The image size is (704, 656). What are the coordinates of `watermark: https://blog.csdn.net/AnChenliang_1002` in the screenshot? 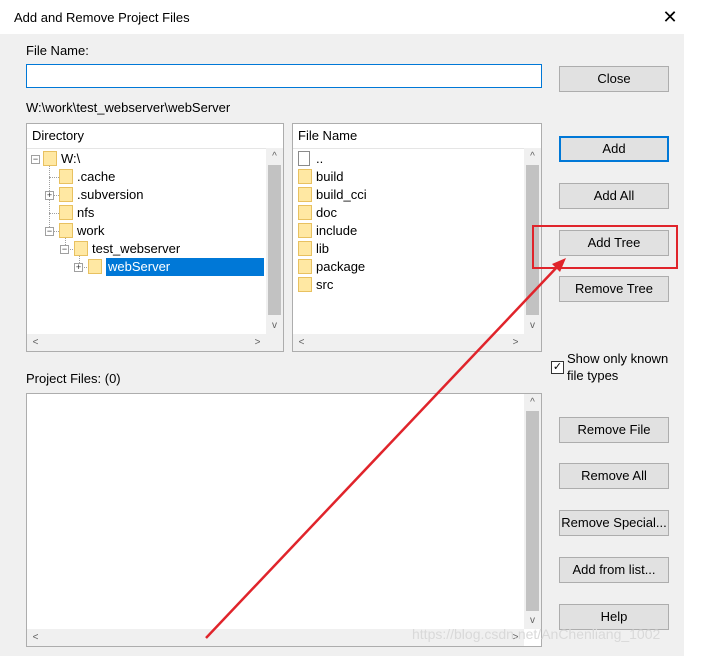 It's located at (536, 634).